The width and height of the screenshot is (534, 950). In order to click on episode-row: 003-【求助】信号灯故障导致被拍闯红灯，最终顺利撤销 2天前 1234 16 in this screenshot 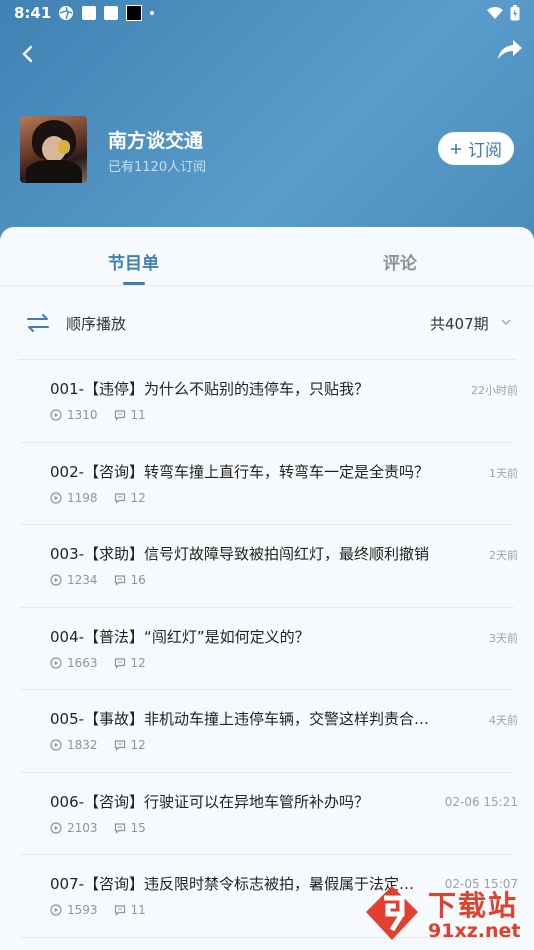, I will do `click(267, 566)`.